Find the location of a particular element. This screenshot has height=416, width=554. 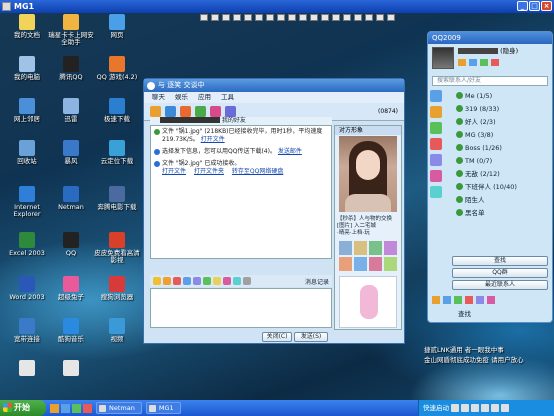

desktop-icon: 宽带连接 is located at coordinates (27, 330).